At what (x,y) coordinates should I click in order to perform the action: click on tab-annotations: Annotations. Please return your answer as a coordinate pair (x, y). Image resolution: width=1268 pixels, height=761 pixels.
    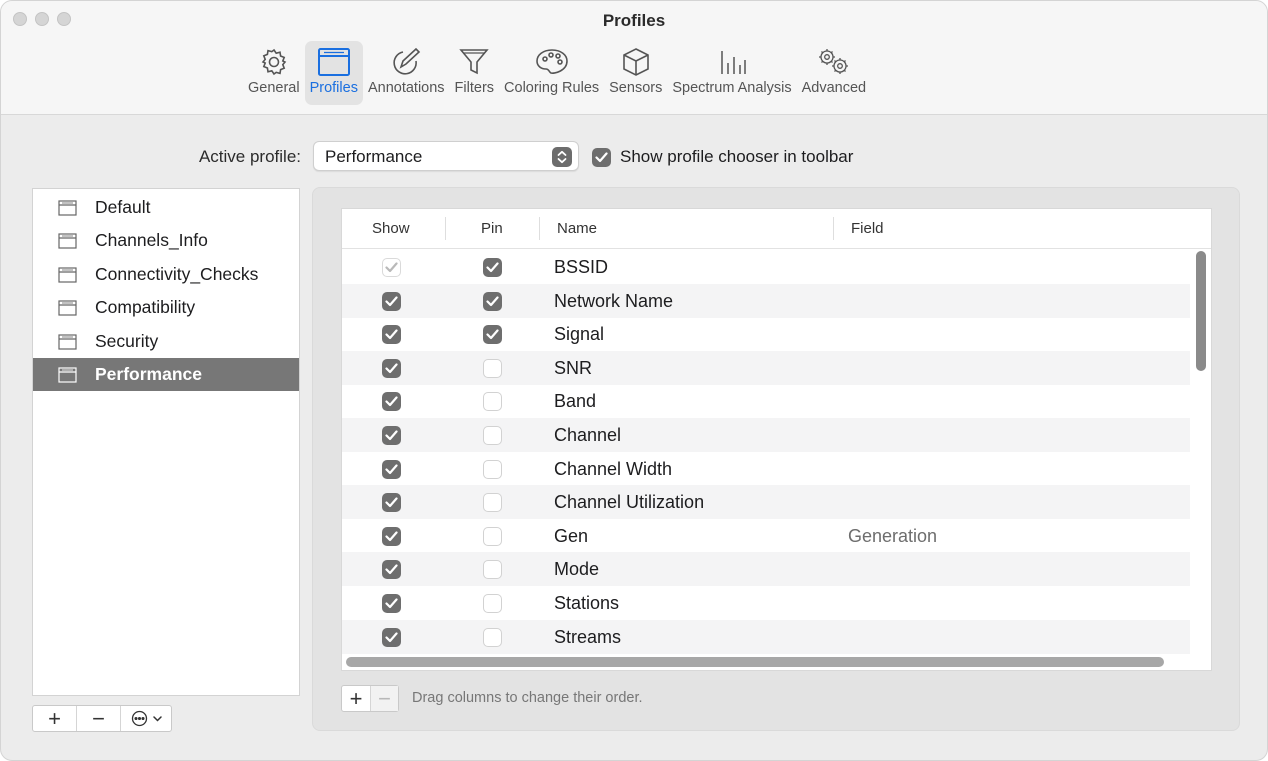
    Looking at the image, I should click on (406, 73).